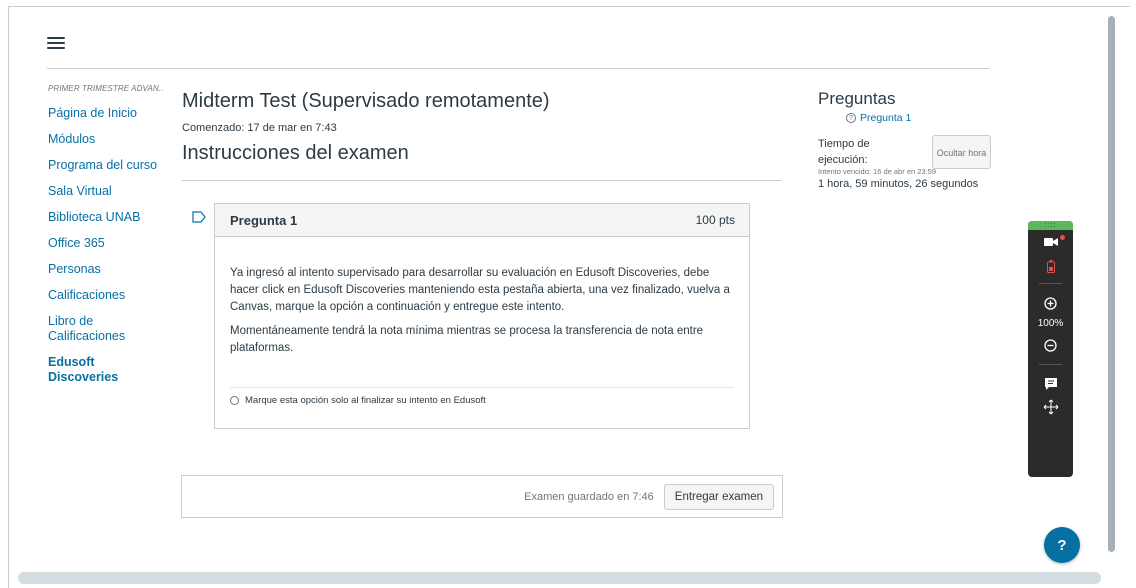  Describe the element at coordinates (1050, 303) in the screenshot. I see `zoom-in-icon` at that location.